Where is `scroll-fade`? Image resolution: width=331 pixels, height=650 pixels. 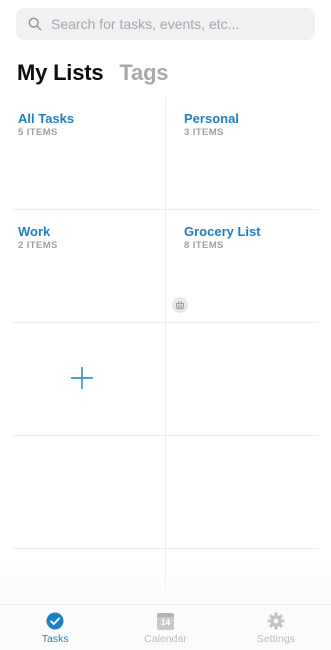 scroll-fade is located at coordinates (165, 582).